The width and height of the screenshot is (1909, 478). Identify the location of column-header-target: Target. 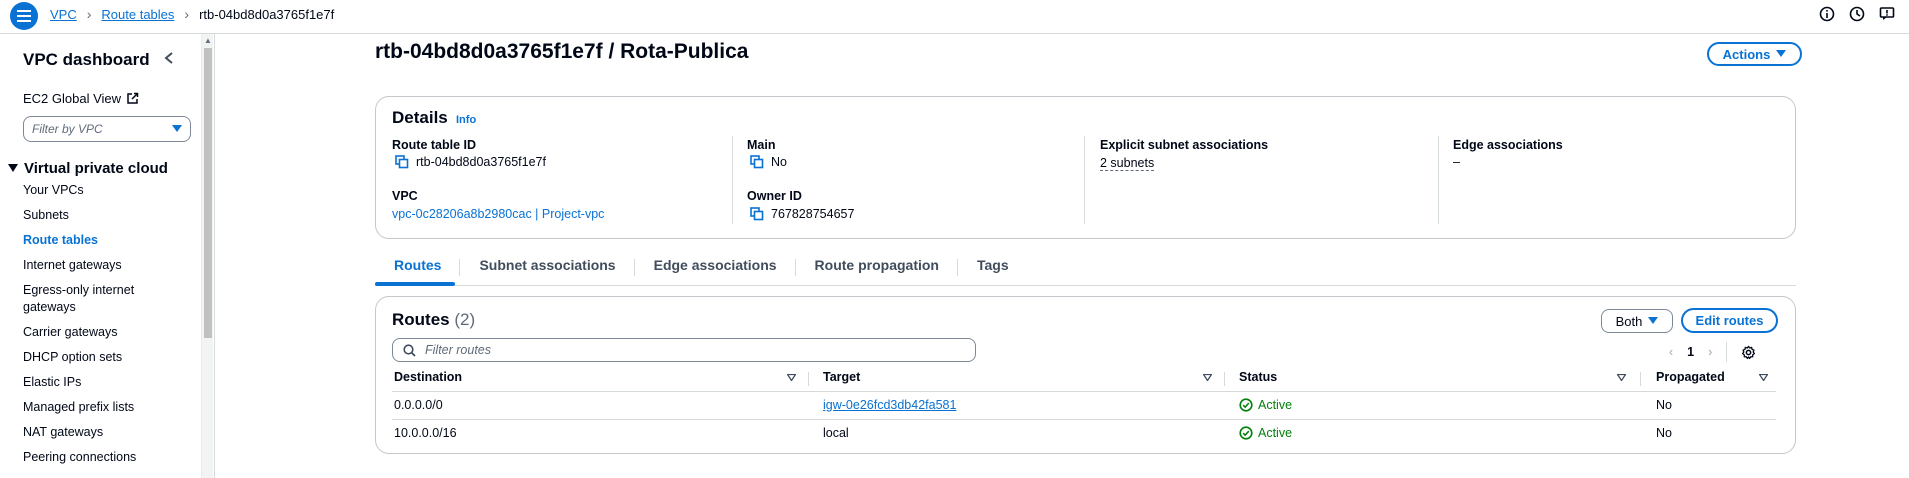
(841, 377).